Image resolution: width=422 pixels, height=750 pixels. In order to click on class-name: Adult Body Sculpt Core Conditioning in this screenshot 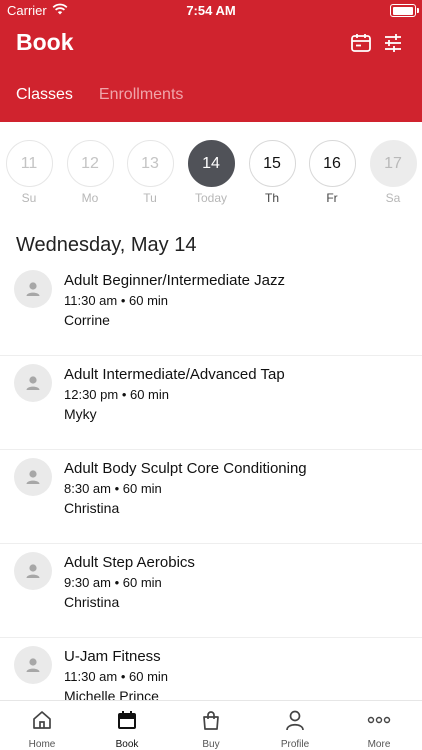, I will do `click(185, 468)`.